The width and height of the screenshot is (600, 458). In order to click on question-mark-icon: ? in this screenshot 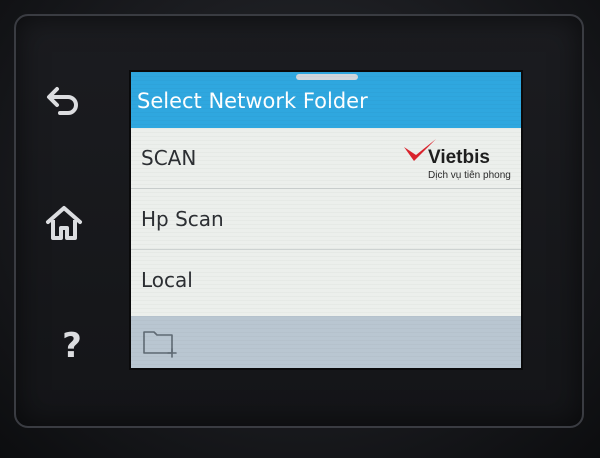, I will do `click(72, 346)`.